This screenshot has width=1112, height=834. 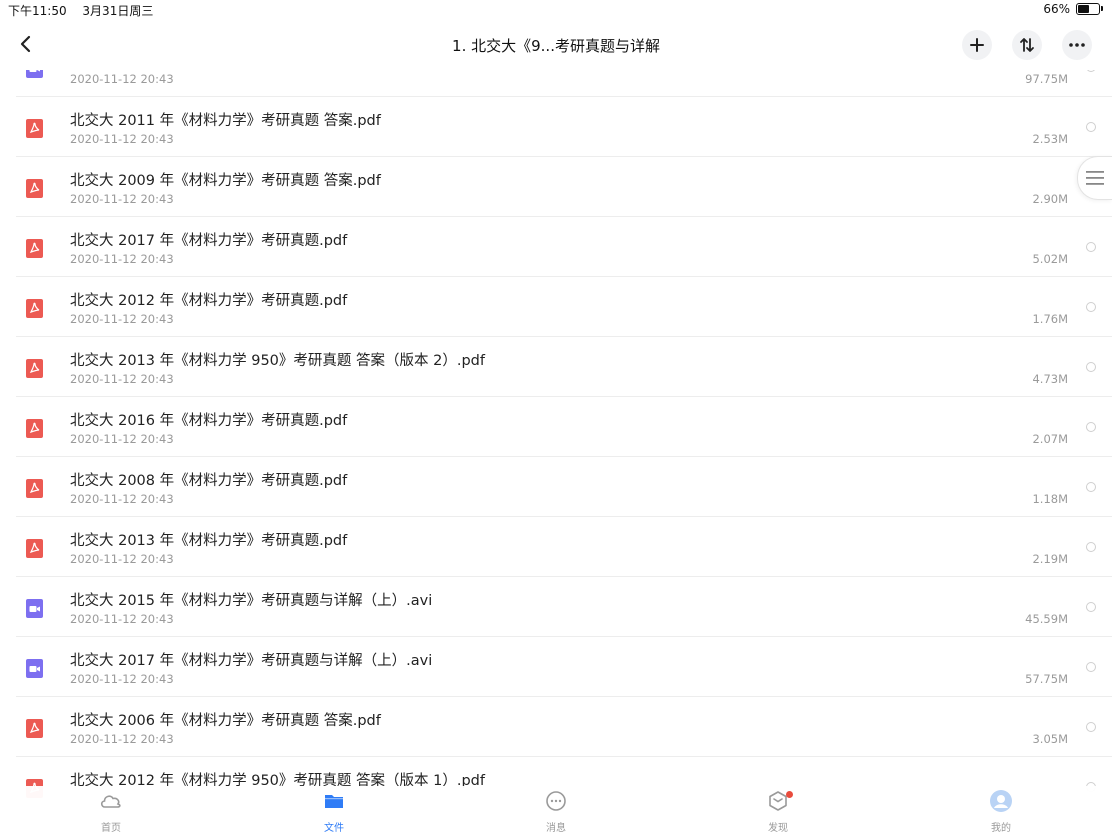 I want to click on tab-avatar: 我的, so click(x=1001, y=812).